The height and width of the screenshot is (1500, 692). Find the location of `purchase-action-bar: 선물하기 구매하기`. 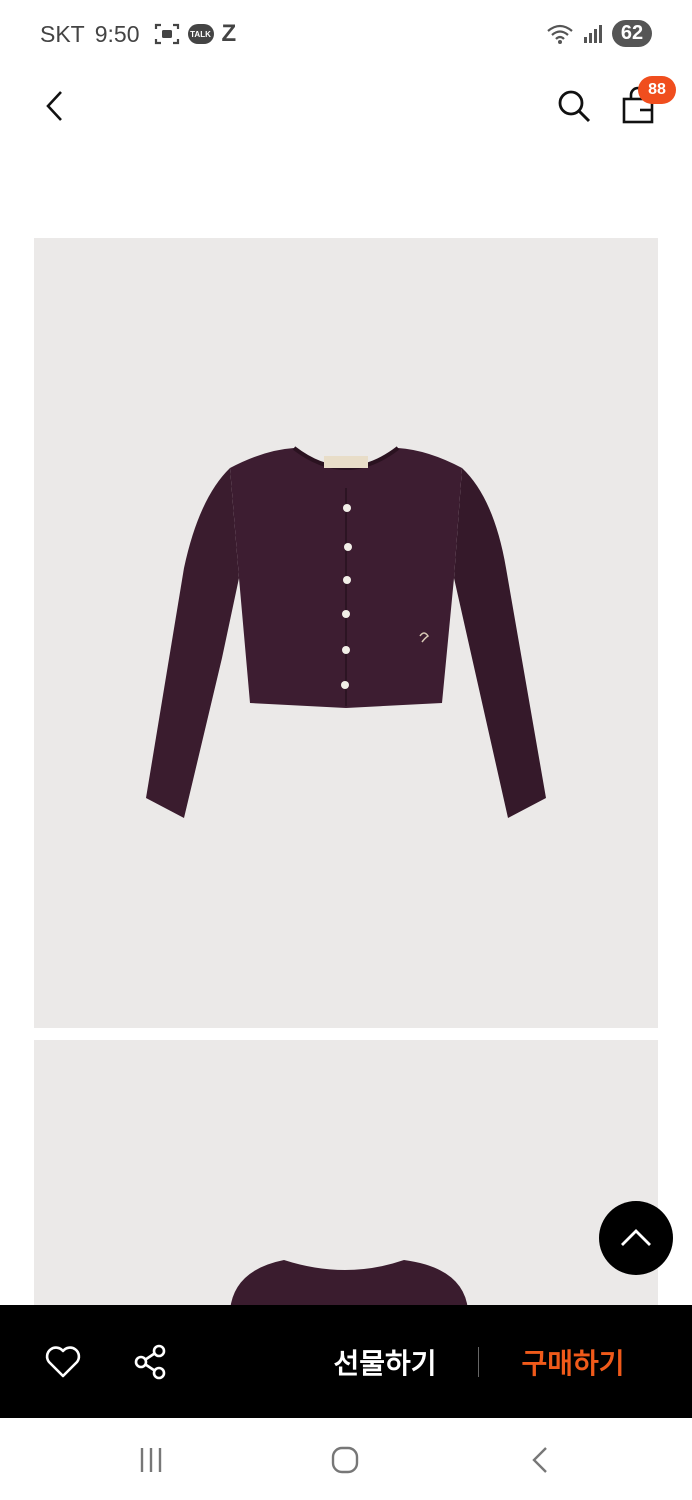

purchase-action-bar: 선물하기 구매하기 is located at coordinates (346, 1361).